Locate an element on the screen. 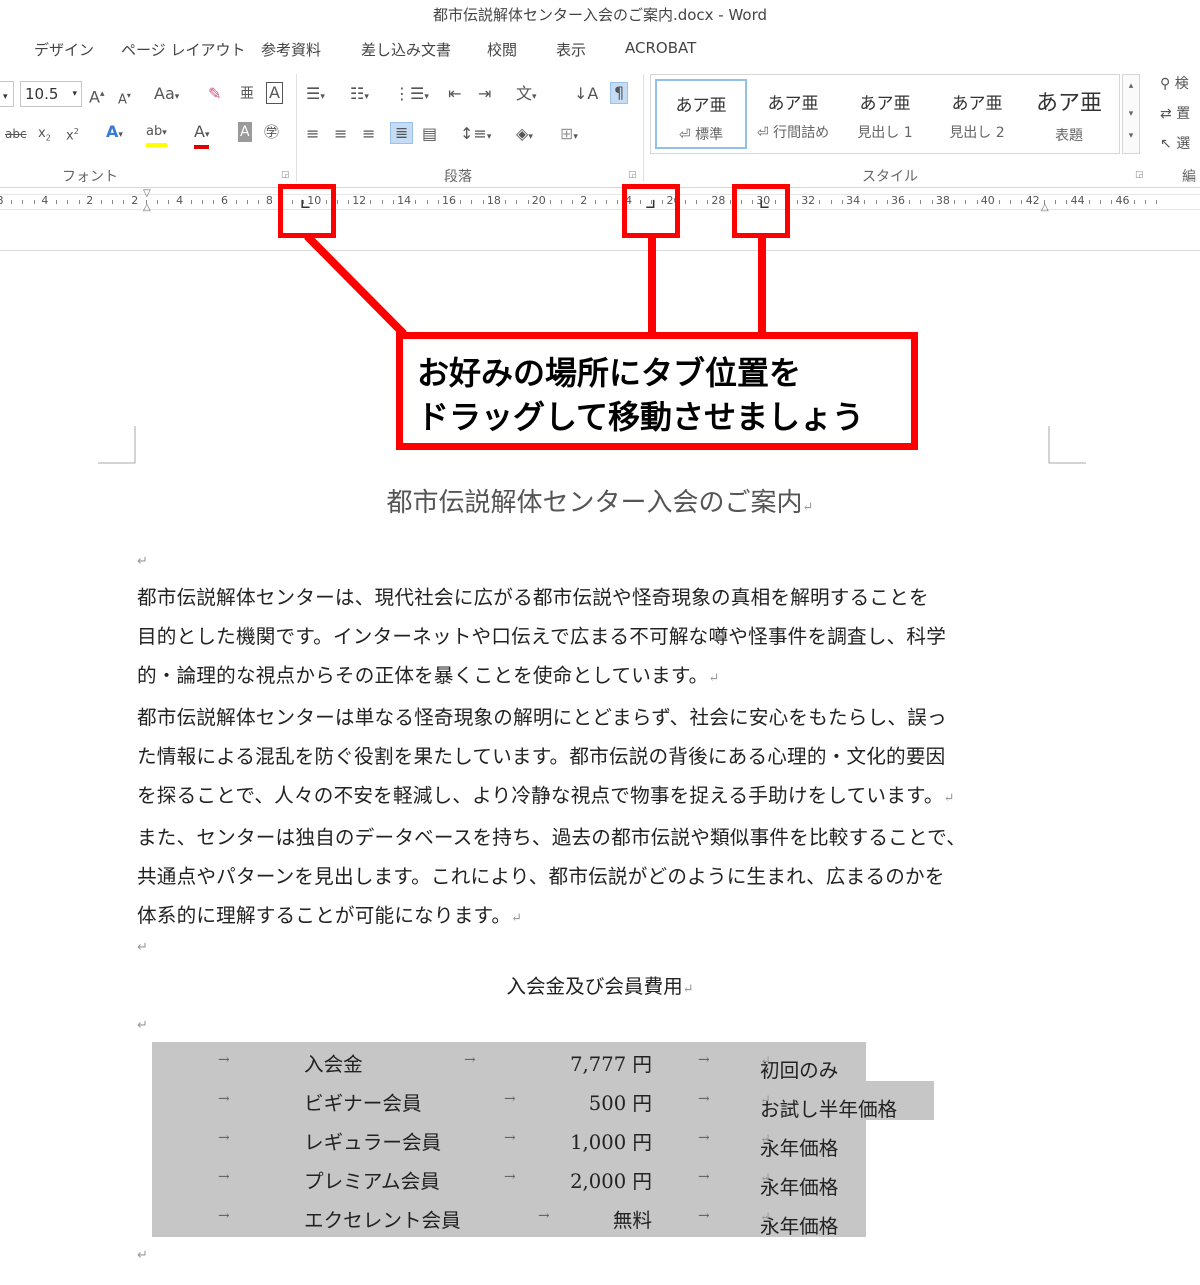  fee-note-text: 初回のみ is located at coordinates (799, 1070).